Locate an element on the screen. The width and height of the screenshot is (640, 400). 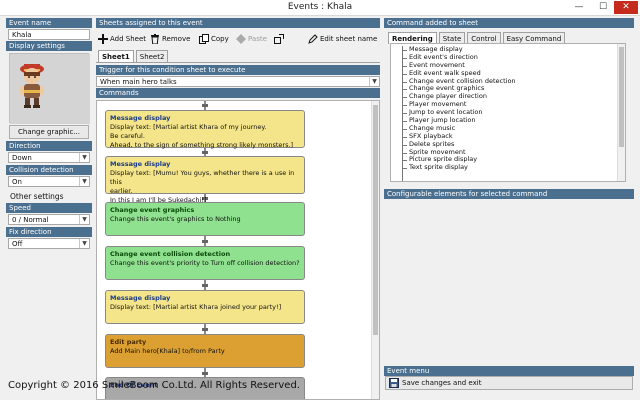
collision-header: Collision detection is located at coordinates (49, 170).